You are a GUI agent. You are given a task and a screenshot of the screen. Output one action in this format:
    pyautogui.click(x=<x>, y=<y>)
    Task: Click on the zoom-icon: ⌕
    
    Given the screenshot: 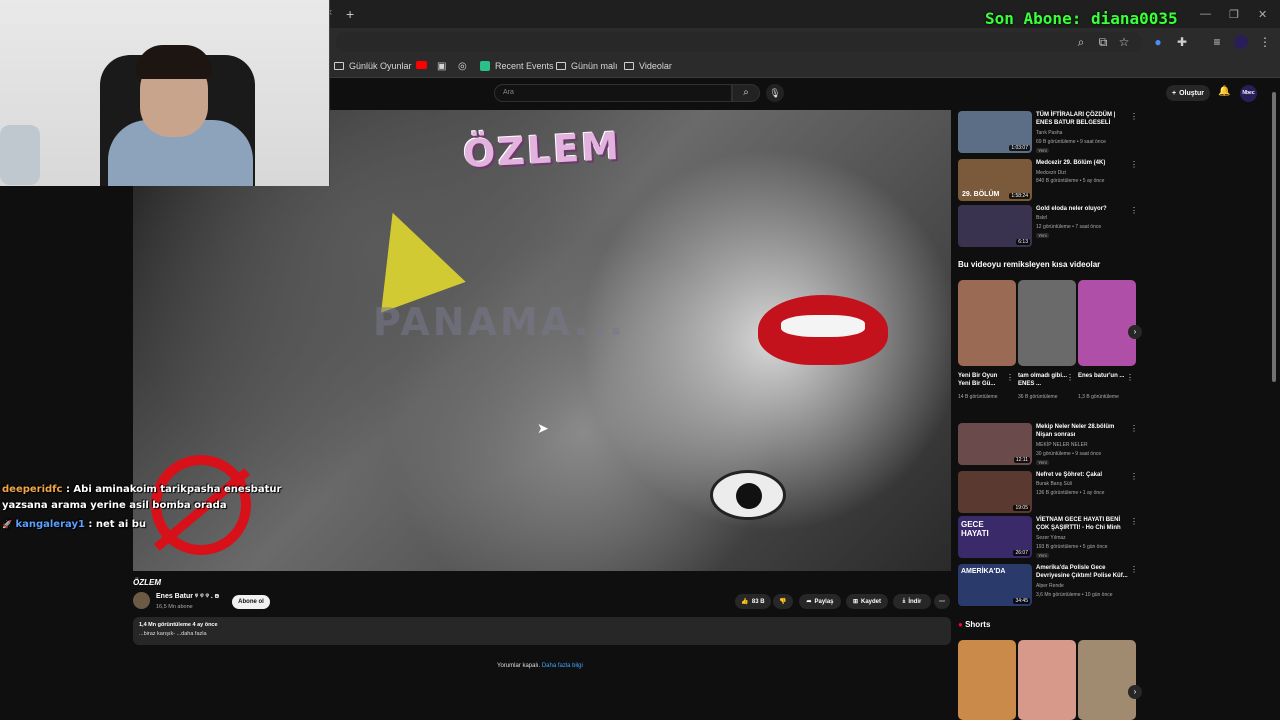 What is the action you would take?
    pyautogui.click(x=1081, y=42)
    